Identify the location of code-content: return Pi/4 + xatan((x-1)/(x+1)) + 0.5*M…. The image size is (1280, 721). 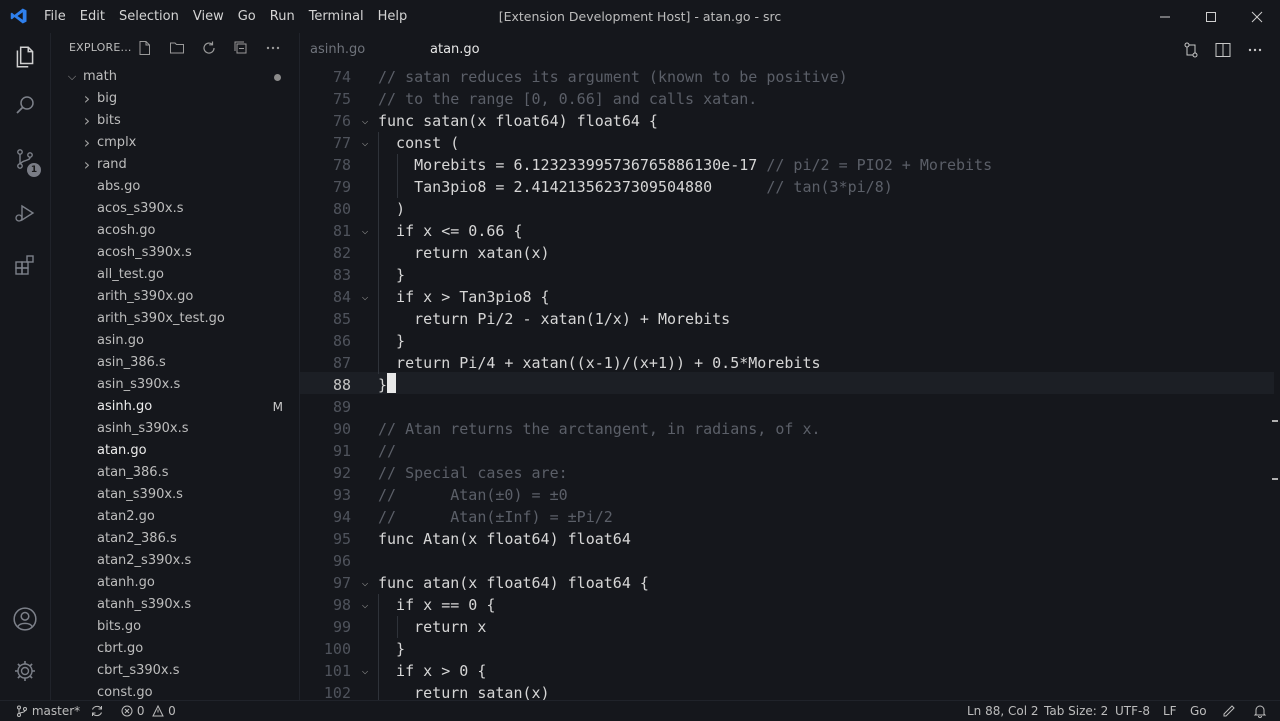
(599, 363).